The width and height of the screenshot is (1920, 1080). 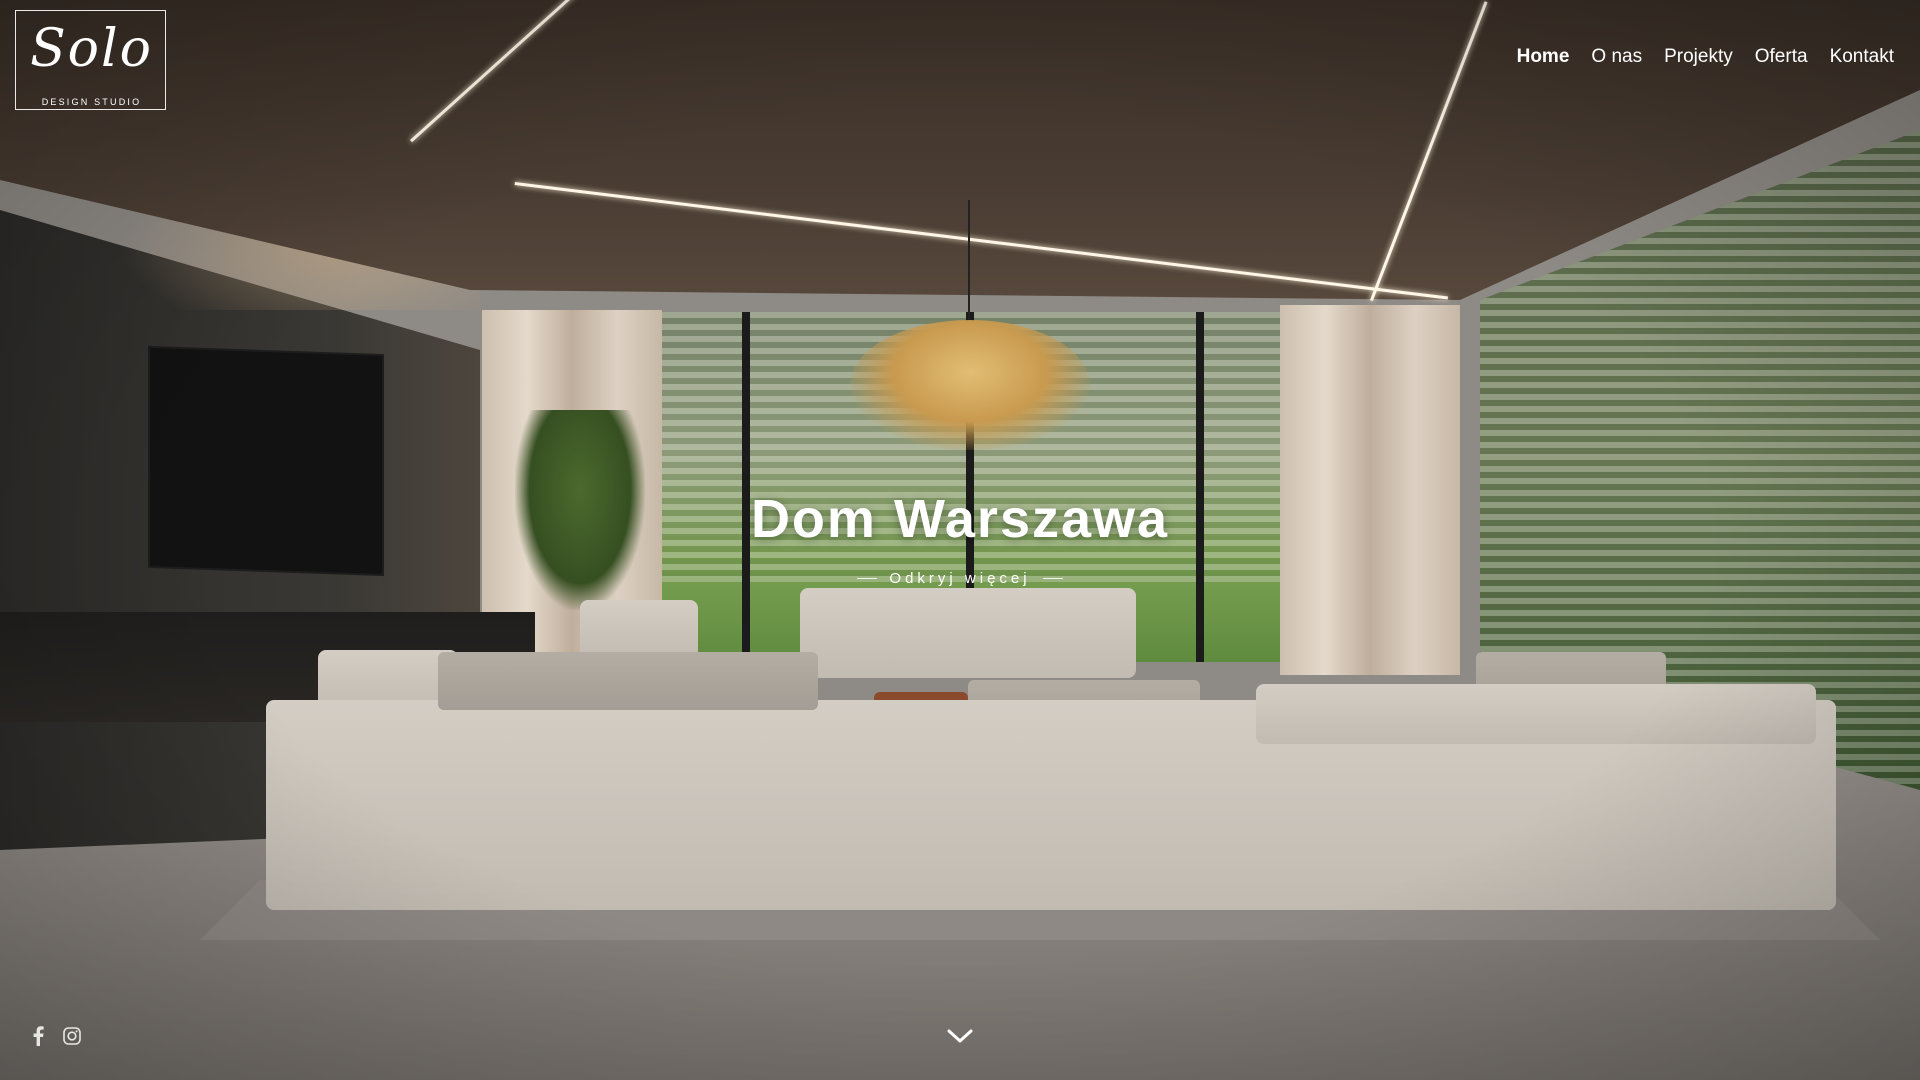 I want to click on nav-item-kontakt: Kontakt, so click(x=1862, y=57).